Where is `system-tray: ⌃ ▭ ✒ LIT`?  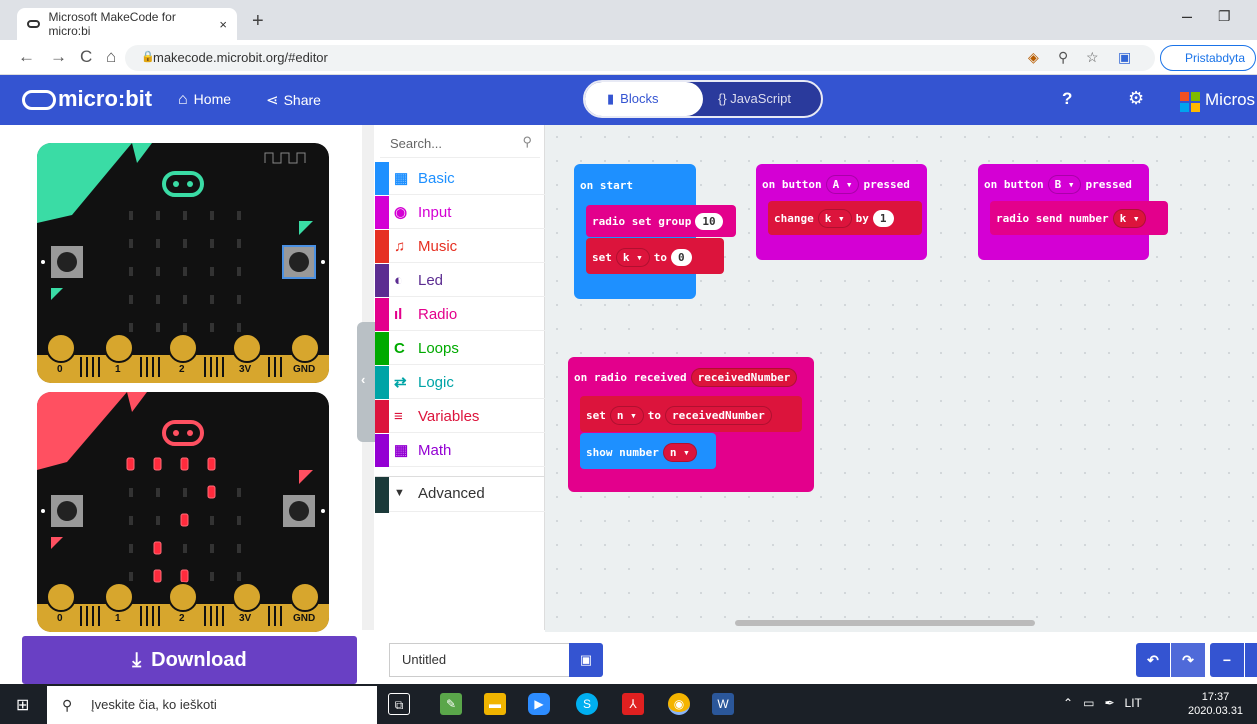 system-tray: ⌃ ▭ ✒ LIT is located at coordinates (1102, 703).